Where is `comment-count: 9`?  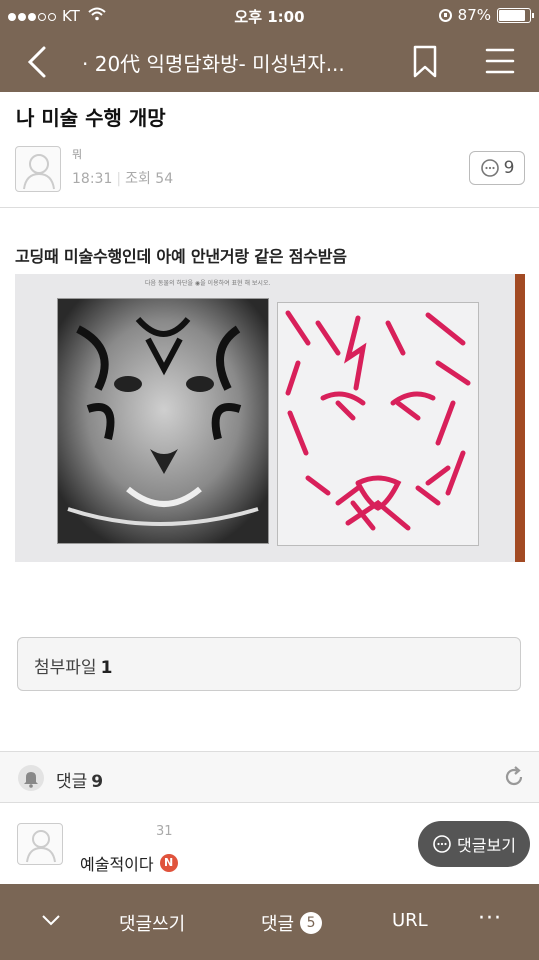
comment-count: 9 is located at coordinates (509, 168).